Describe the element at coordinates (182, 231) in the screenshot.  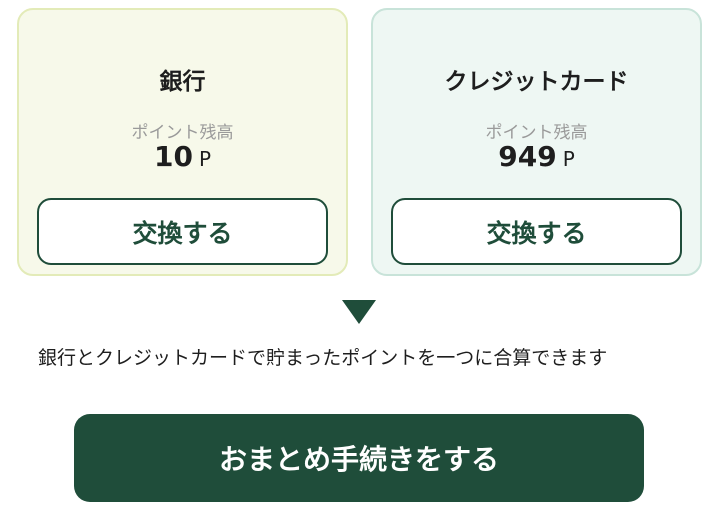
I see `bank-exchange-button: 交換する` at that location.